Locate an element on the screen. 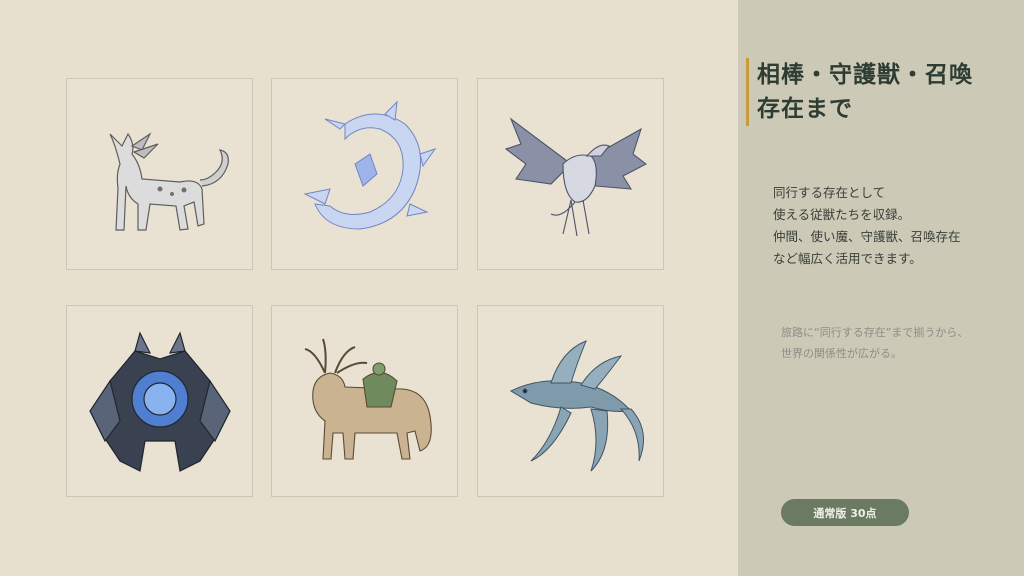  creature-card-wolf is located at coordinates (159, 174).